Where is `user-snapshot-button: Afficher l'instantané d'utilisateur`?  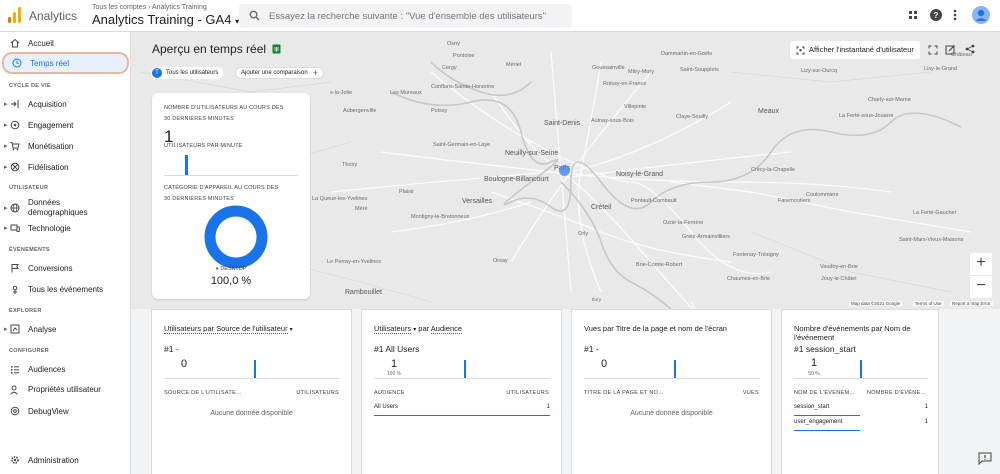
user-snapshot-button: Afficher l'instantané d'utilisateur is located at coordinates (855, 50).